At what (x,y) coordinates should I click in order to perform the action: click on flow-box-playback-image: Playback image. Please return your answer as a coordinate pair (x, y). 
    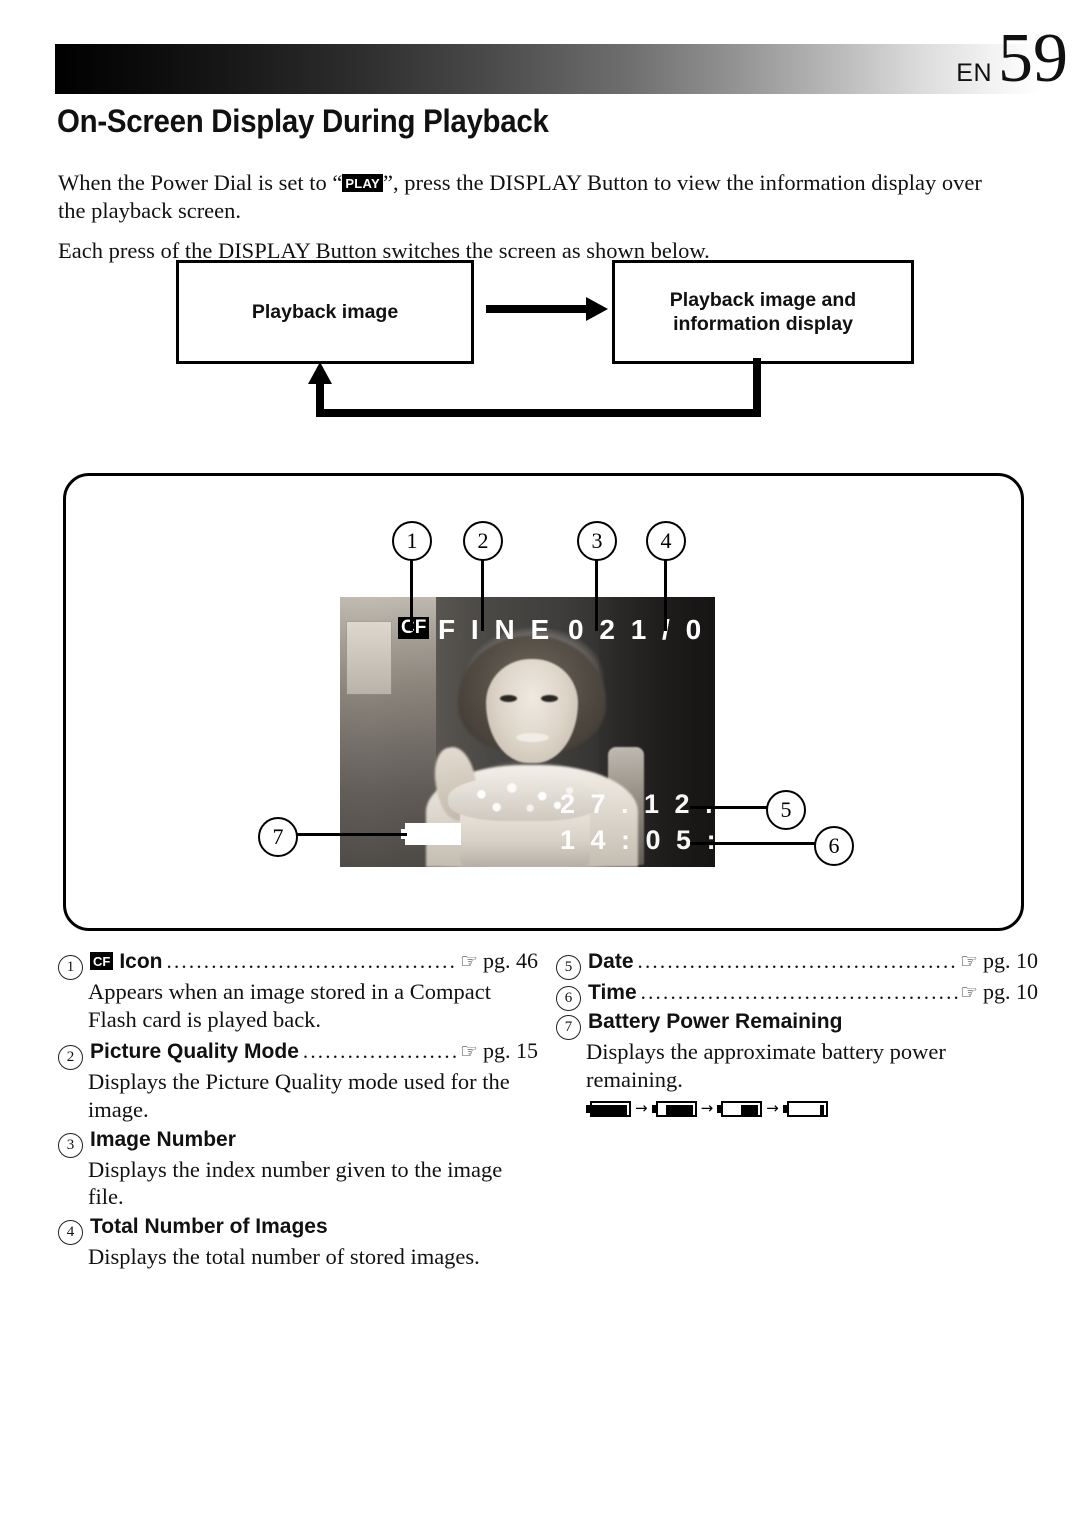
    Looking at the image, I should click on (325, 312).